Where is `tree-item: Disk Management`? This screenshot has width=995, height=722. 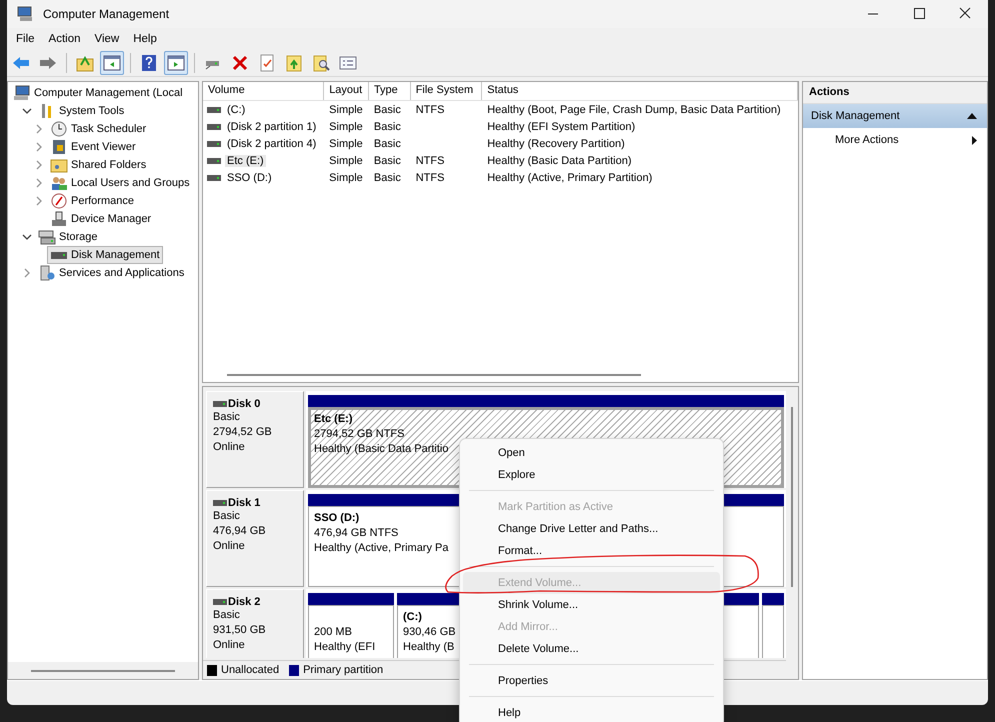
tree-item: Disk Management is located at coordinates (105, 255).